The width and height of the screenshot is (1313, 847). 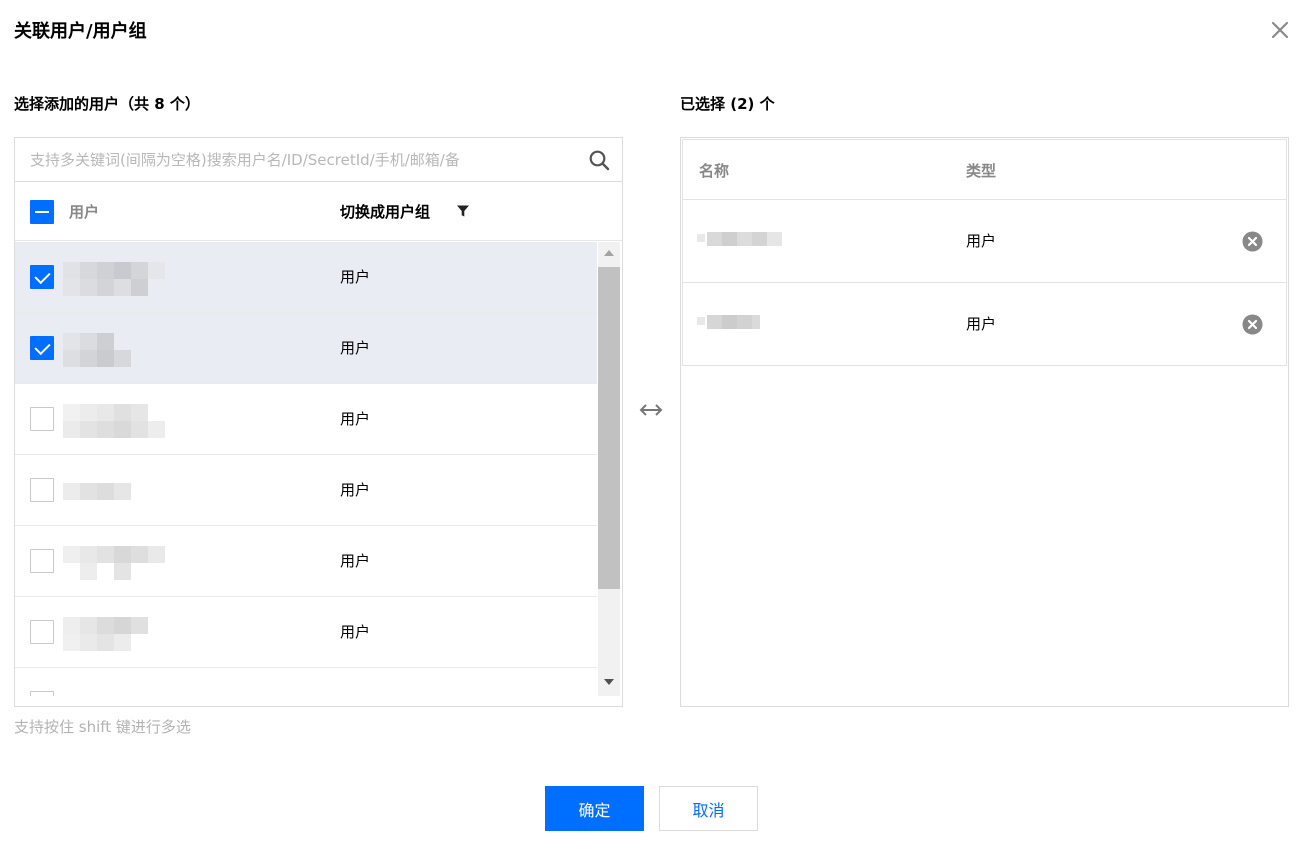 What do you see at coordinates (318, 211) in the screenshot?
I see `user-table-header: 用户 切换成用户组` at bounding box center [318, 211].